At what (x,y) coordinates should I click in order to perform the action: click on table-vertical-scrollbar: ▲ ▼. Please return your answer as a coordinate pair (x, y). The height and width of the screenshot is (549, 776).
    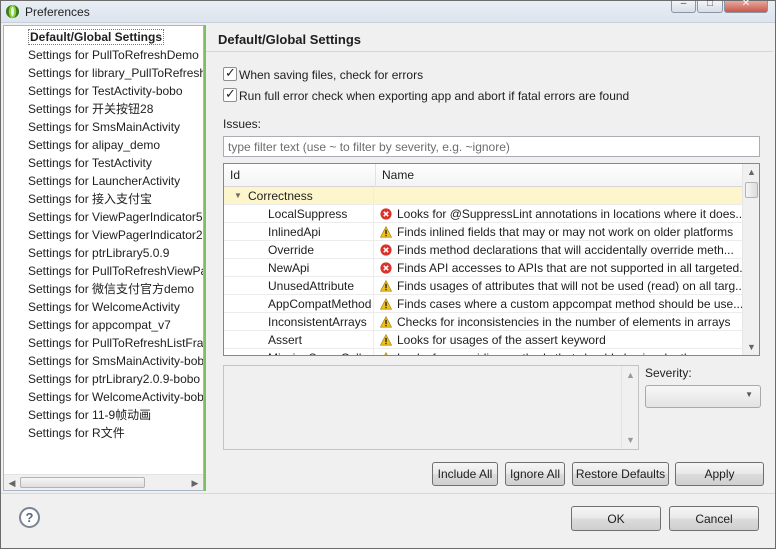
    Looking at the image, I should click on (750, 259).